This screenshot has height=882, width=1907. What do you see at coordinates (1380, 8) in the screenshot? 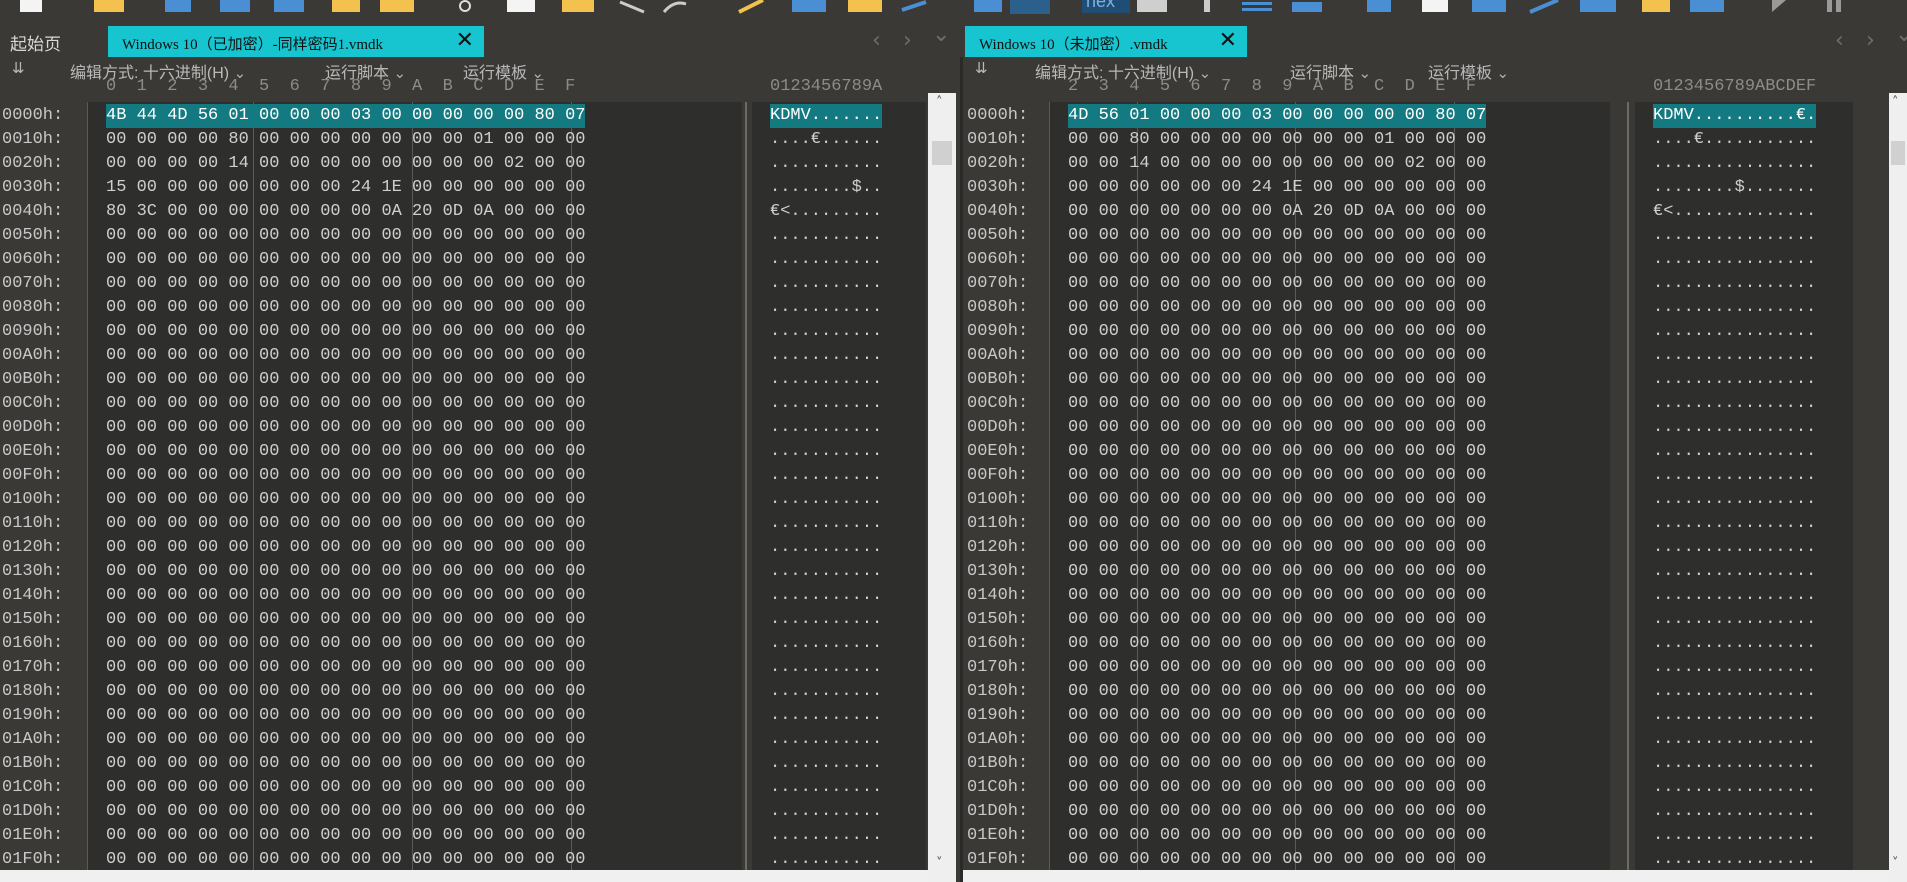
I see `calculator-icon` at bounding box center [1380, 8].